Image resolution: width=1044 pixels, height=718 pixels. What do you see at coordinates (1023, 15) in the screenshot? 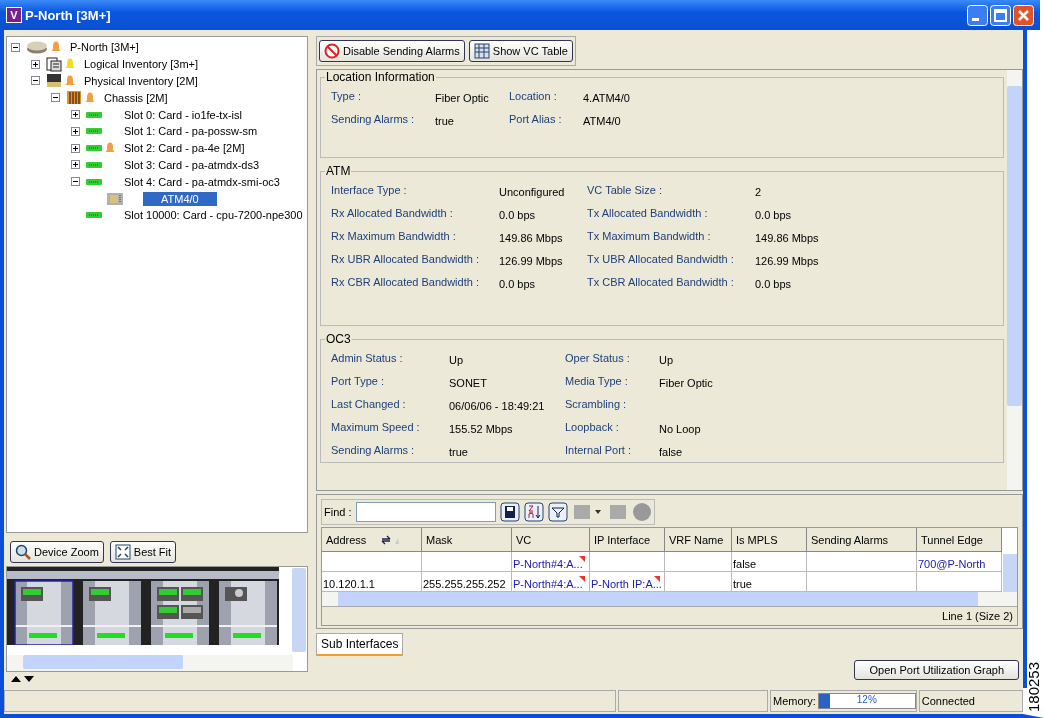
I see `close-button` at bounding box center [1023, 15].